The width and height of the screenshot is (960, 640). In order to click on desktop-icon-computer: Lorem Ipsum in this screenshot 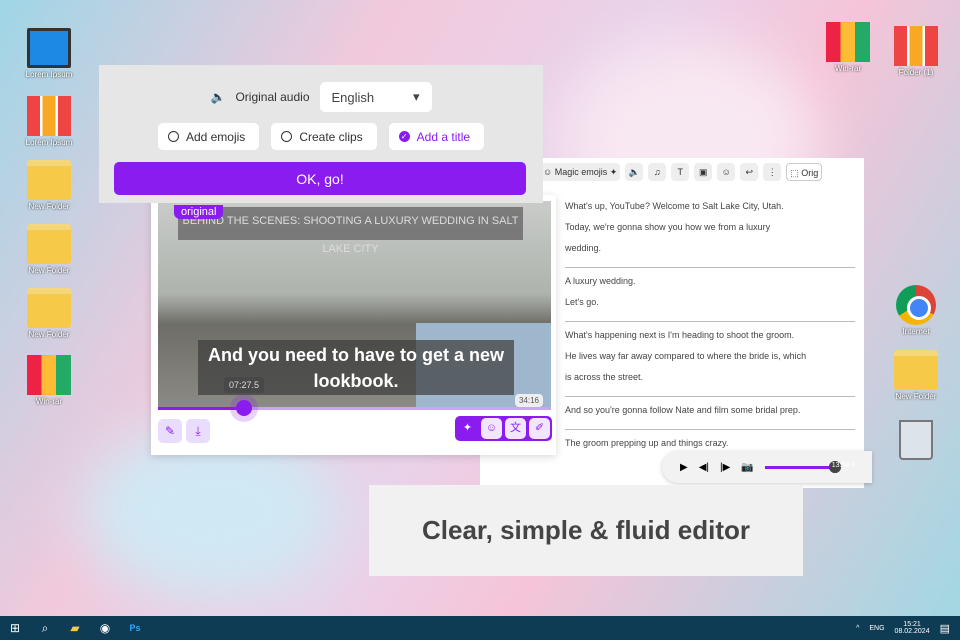, I will do `click(49, 53)`.